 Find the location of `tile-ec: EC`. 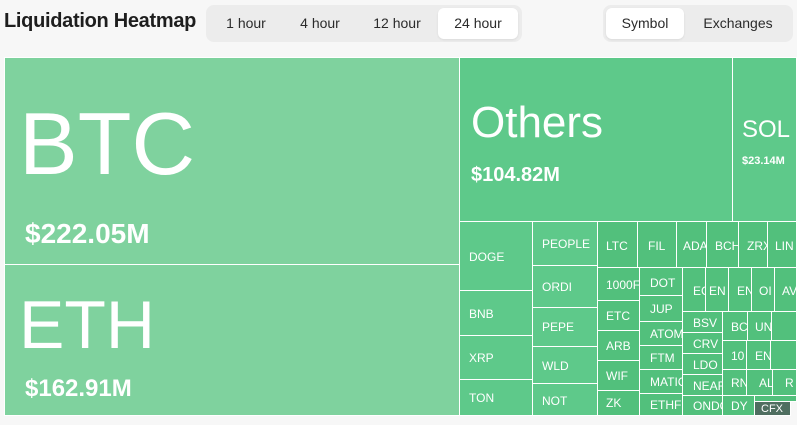

tile-ec: EC is located at coordinates (694, 289).